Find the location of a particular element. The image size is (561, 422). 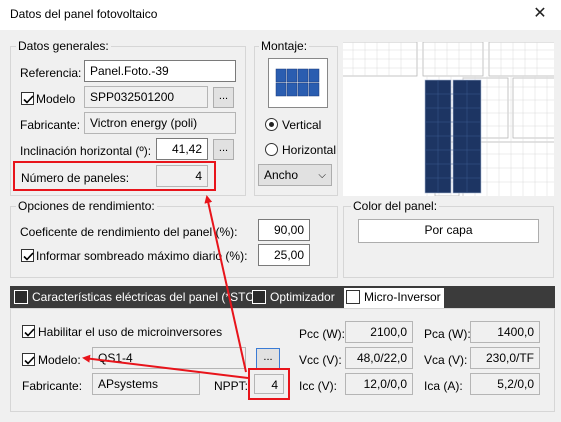

inclinacion-label: Inclinación horizontal (º): is located at coordinates (86, 151).